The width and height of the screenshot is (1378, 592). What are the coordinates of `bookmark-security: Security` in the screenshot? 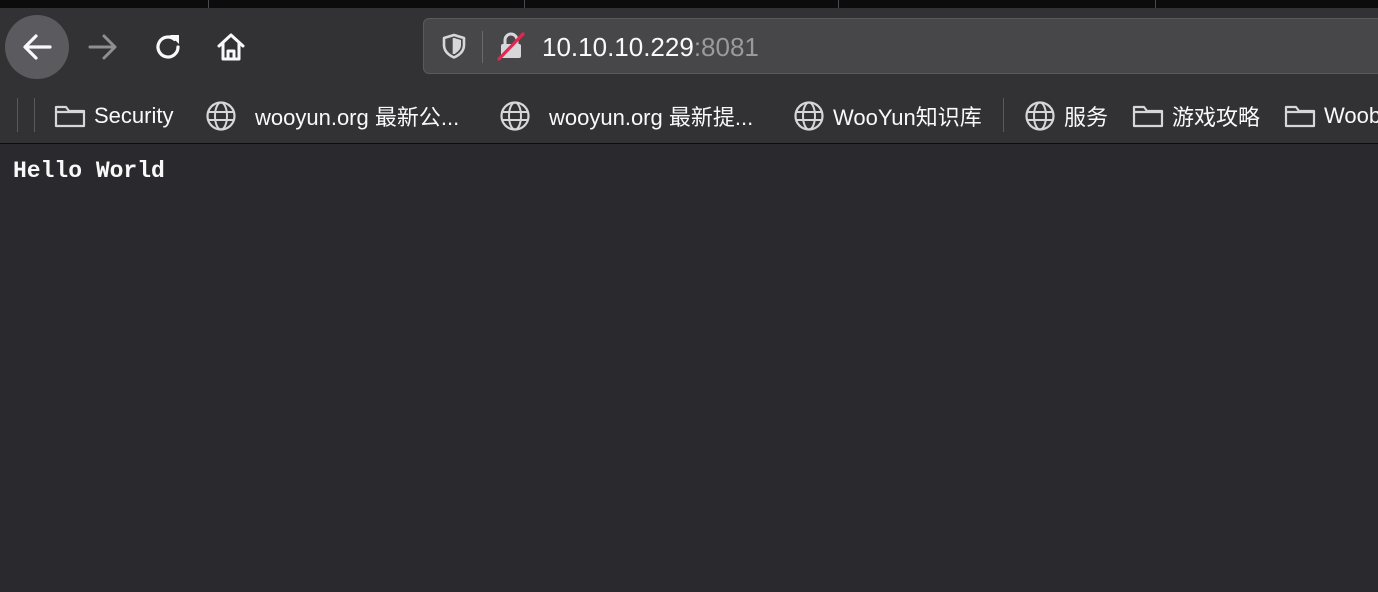 It's located at (113, 116).